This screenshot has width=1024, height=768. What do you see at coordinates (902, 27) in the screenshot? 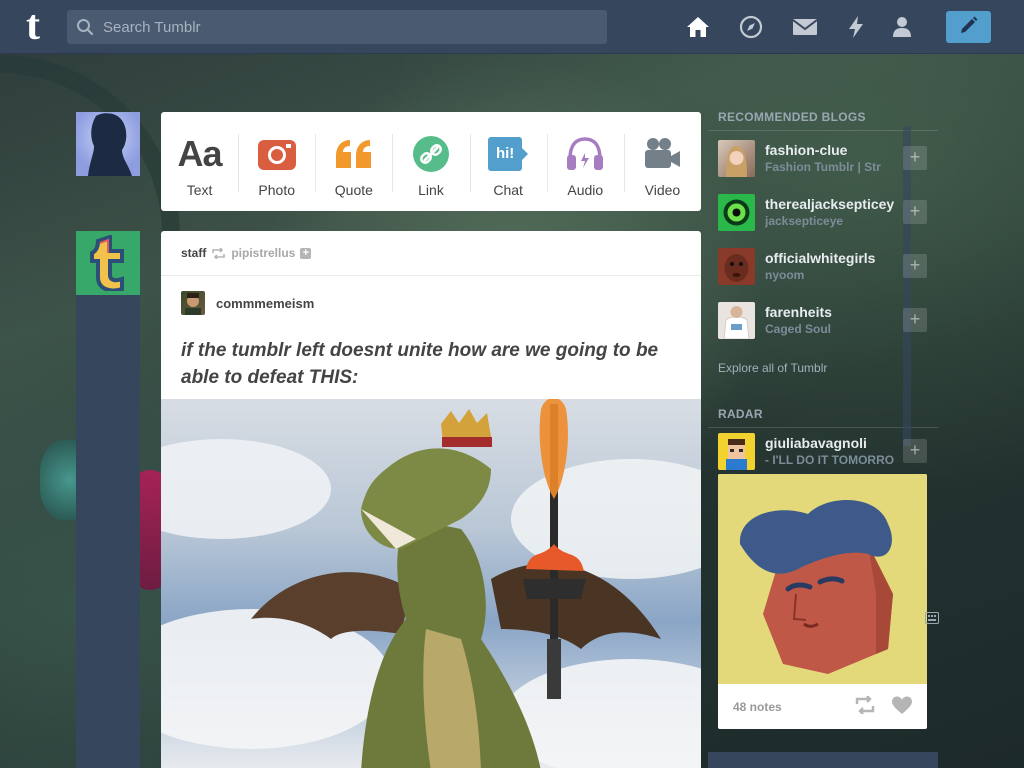
I see `account-icon` at bounding box center [902, 27].